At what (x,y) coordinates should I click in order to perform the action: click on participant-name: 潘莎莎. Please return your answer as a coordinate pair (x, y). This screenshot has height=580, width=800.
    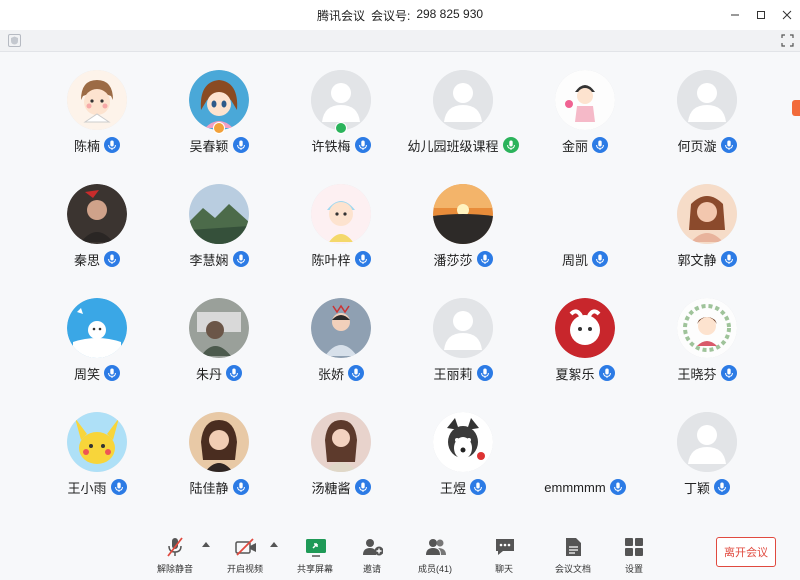
    Looking at the image, I should click on (453, 260).